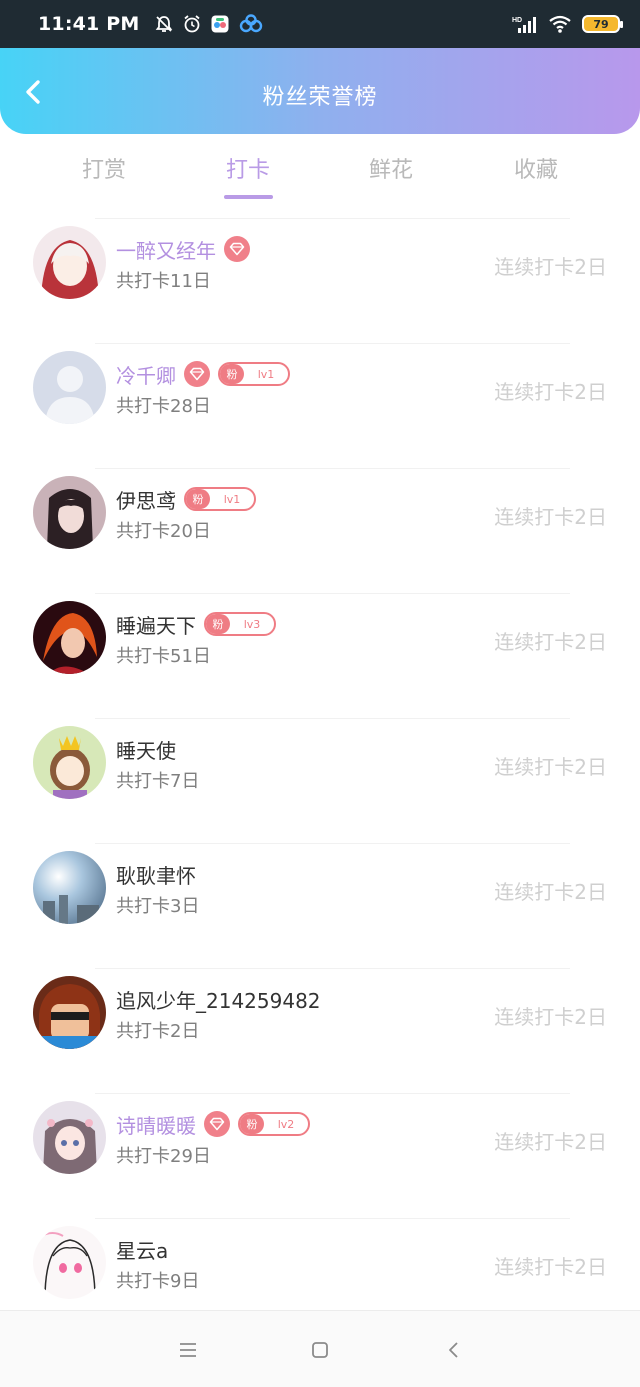  I want to click on name-line: 一醉又经年, so click(183, 249).